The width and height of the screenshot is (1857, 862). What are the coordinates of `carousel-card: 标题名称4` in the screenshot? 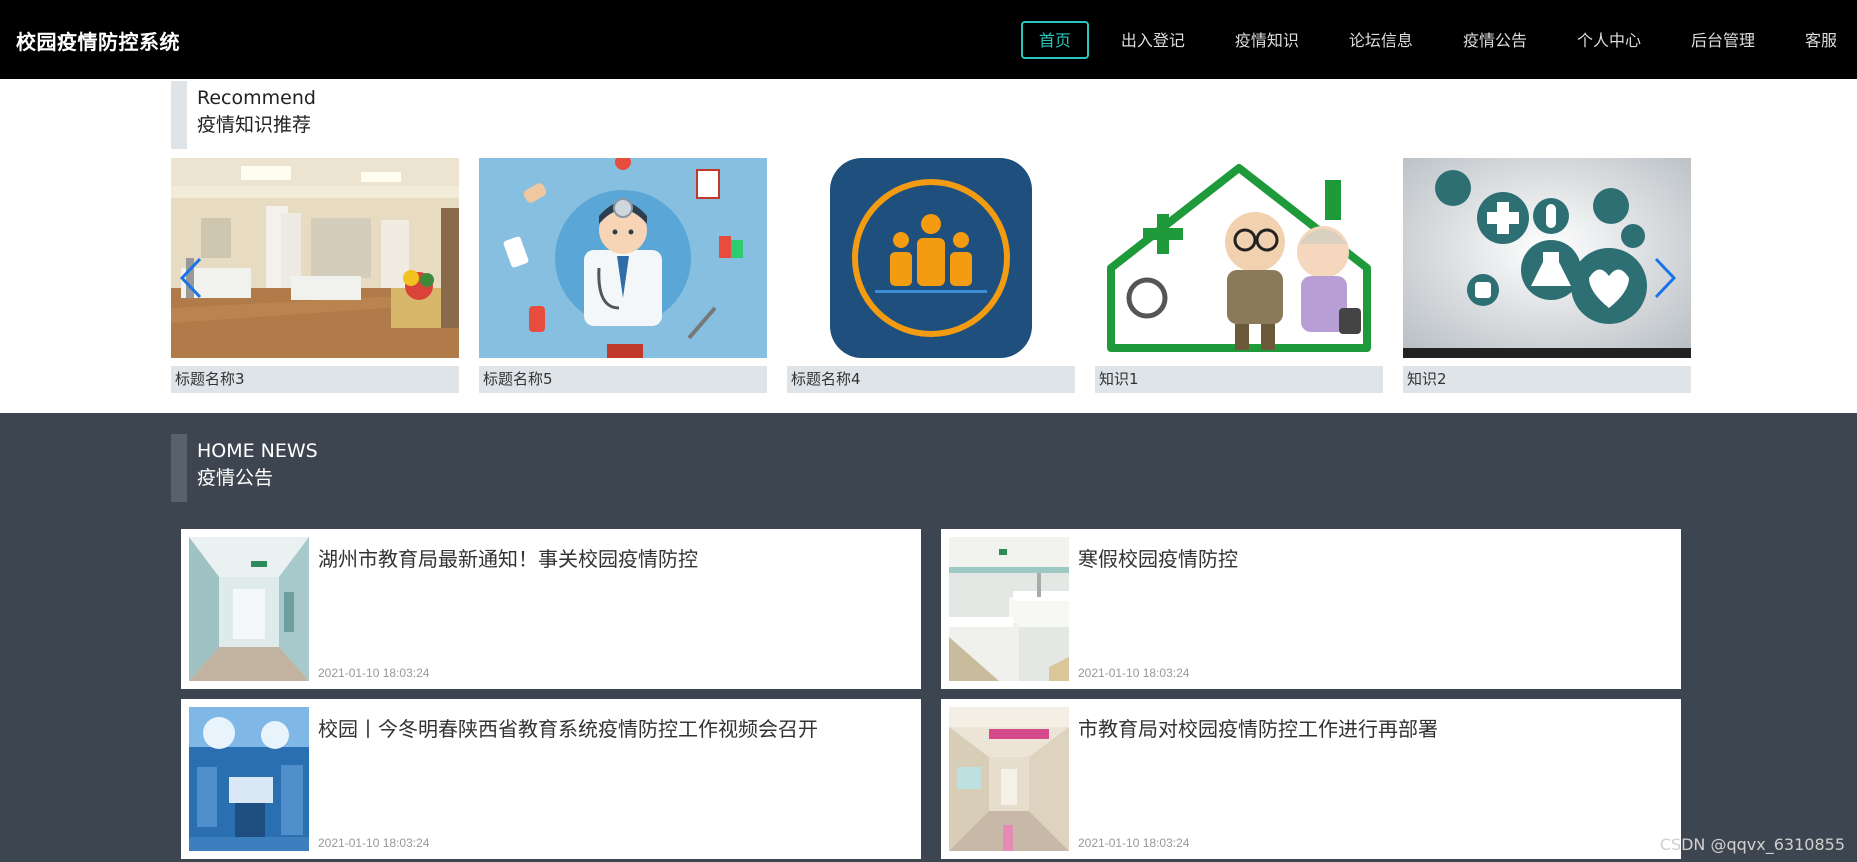 It's located at (931, 275).